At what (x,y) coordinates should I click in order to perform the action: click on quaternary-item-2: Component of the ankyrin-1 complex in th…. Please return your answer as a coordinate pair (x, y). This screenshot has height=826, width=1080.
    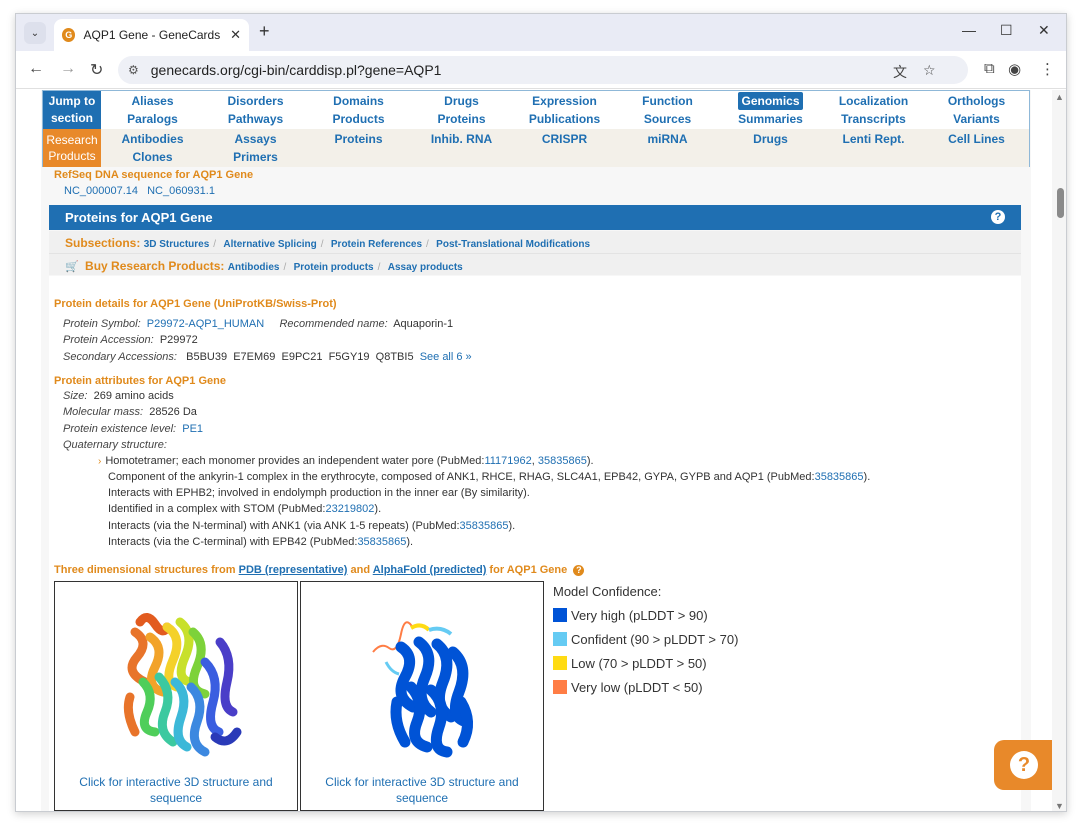
    Looking at the image, I should click on (489, 477).